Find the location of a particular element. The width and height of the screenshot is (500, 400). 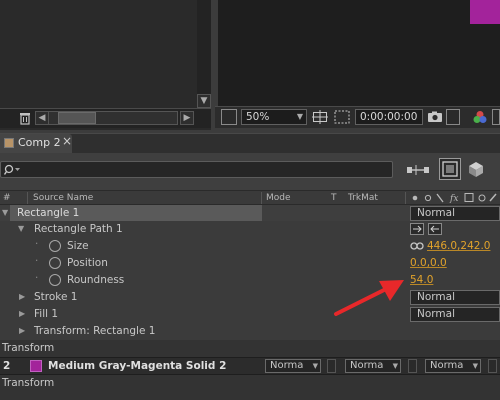

track-matte-select: Norma ▼ is located at coordinates (373, 366).